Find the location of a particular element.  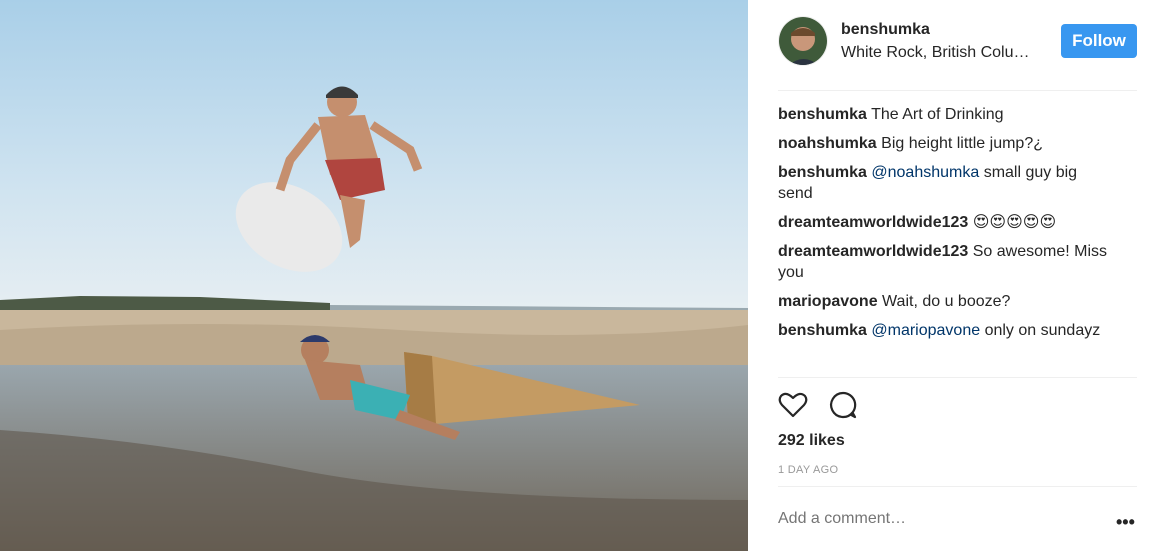

comment-text: Big height little jump?¿ is located at coordinates (962, 143).